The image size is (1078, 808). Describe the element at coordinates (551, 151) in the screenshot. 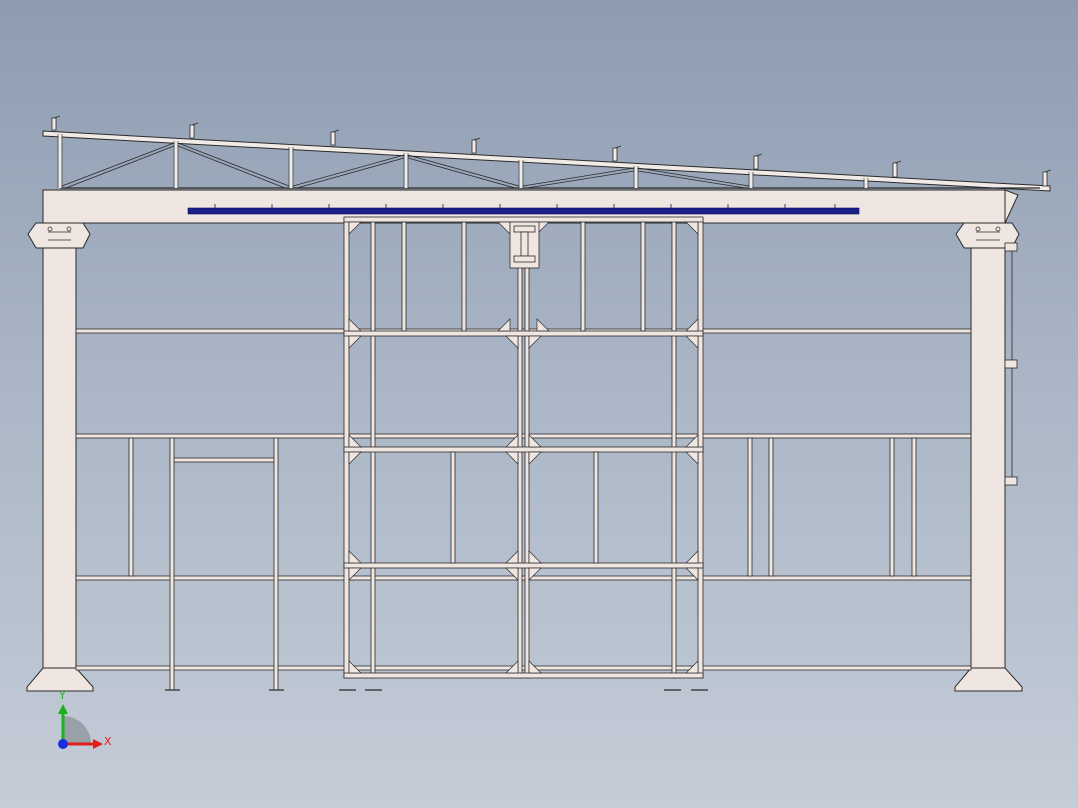

I see `purlin-clips` at that location.